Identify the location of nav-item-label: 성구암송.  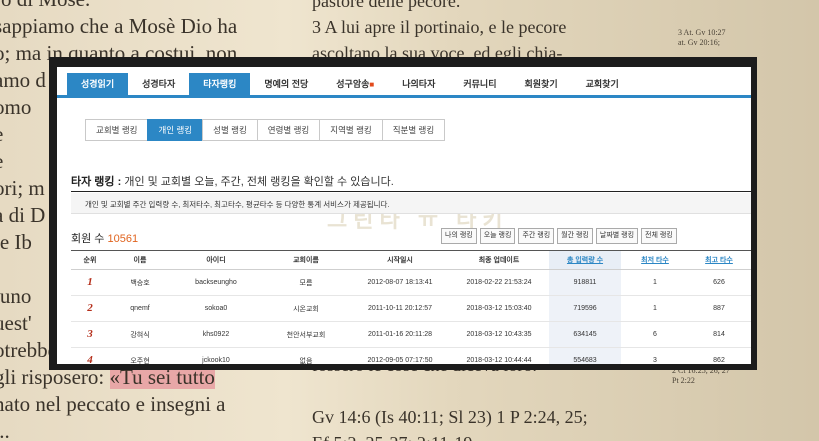
(353, 84).